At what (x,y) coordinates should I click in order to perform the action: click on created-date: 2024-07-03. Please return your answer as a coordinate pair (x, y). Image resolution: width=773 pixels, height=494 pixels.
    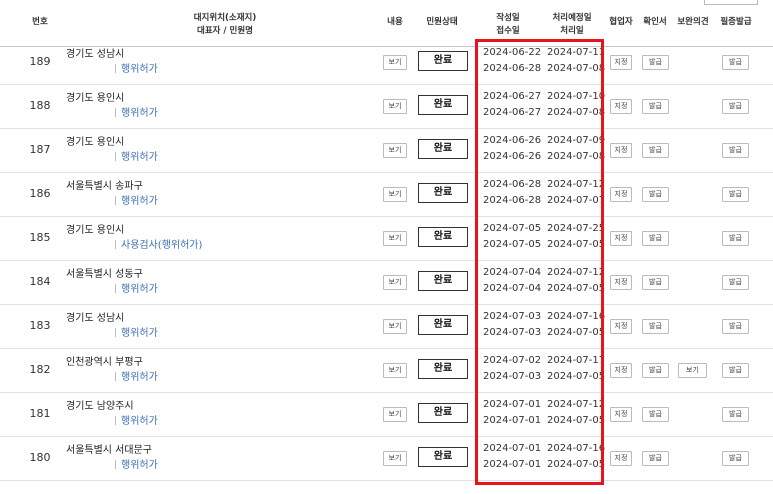
    Looking at the image, I should click on (512, 316).